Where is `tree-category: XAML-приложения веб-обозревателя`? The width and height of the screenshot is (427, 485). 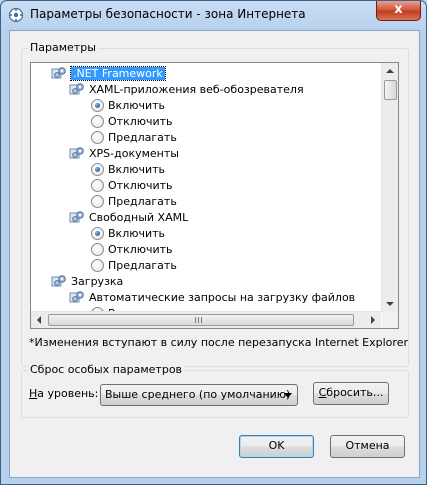
tree-category: XAML-приложения веб-обозревателя is located at coordinates (186, 89).